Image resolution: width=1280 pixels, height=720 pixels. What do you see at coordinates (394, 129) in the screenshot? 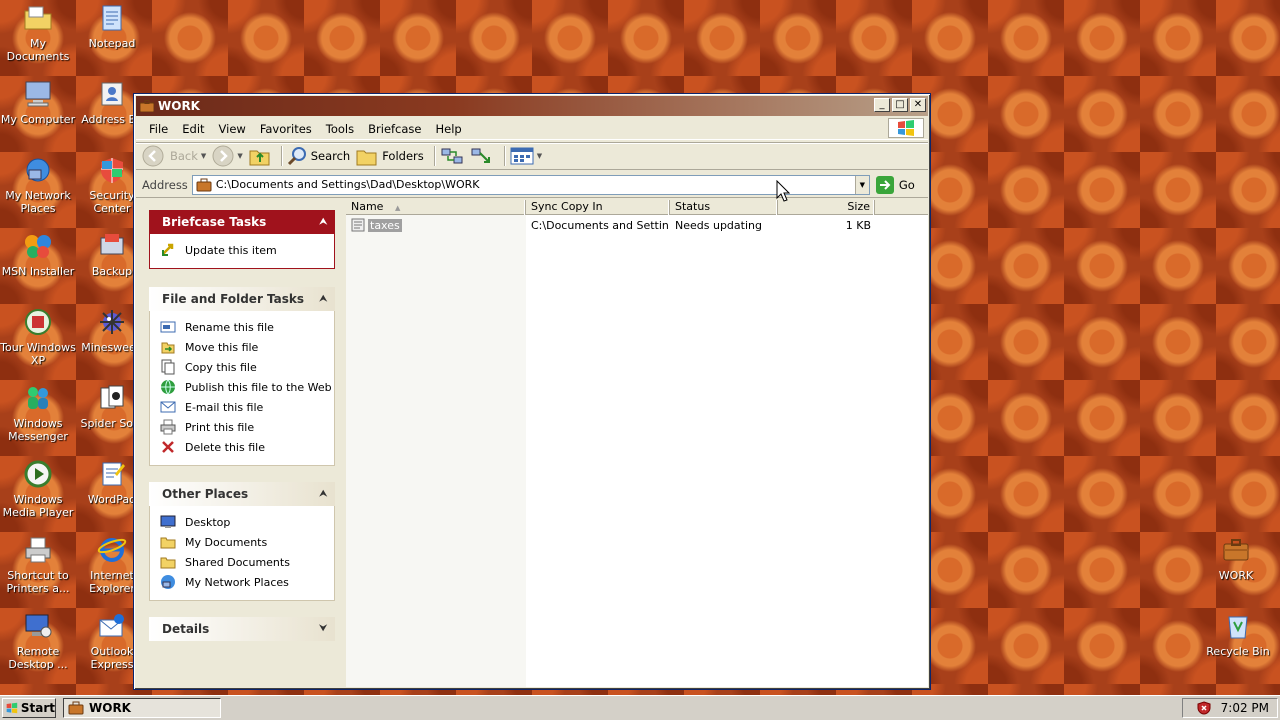
I see `menu-briefcase: Briefcase` at bounding box center [394, 129].